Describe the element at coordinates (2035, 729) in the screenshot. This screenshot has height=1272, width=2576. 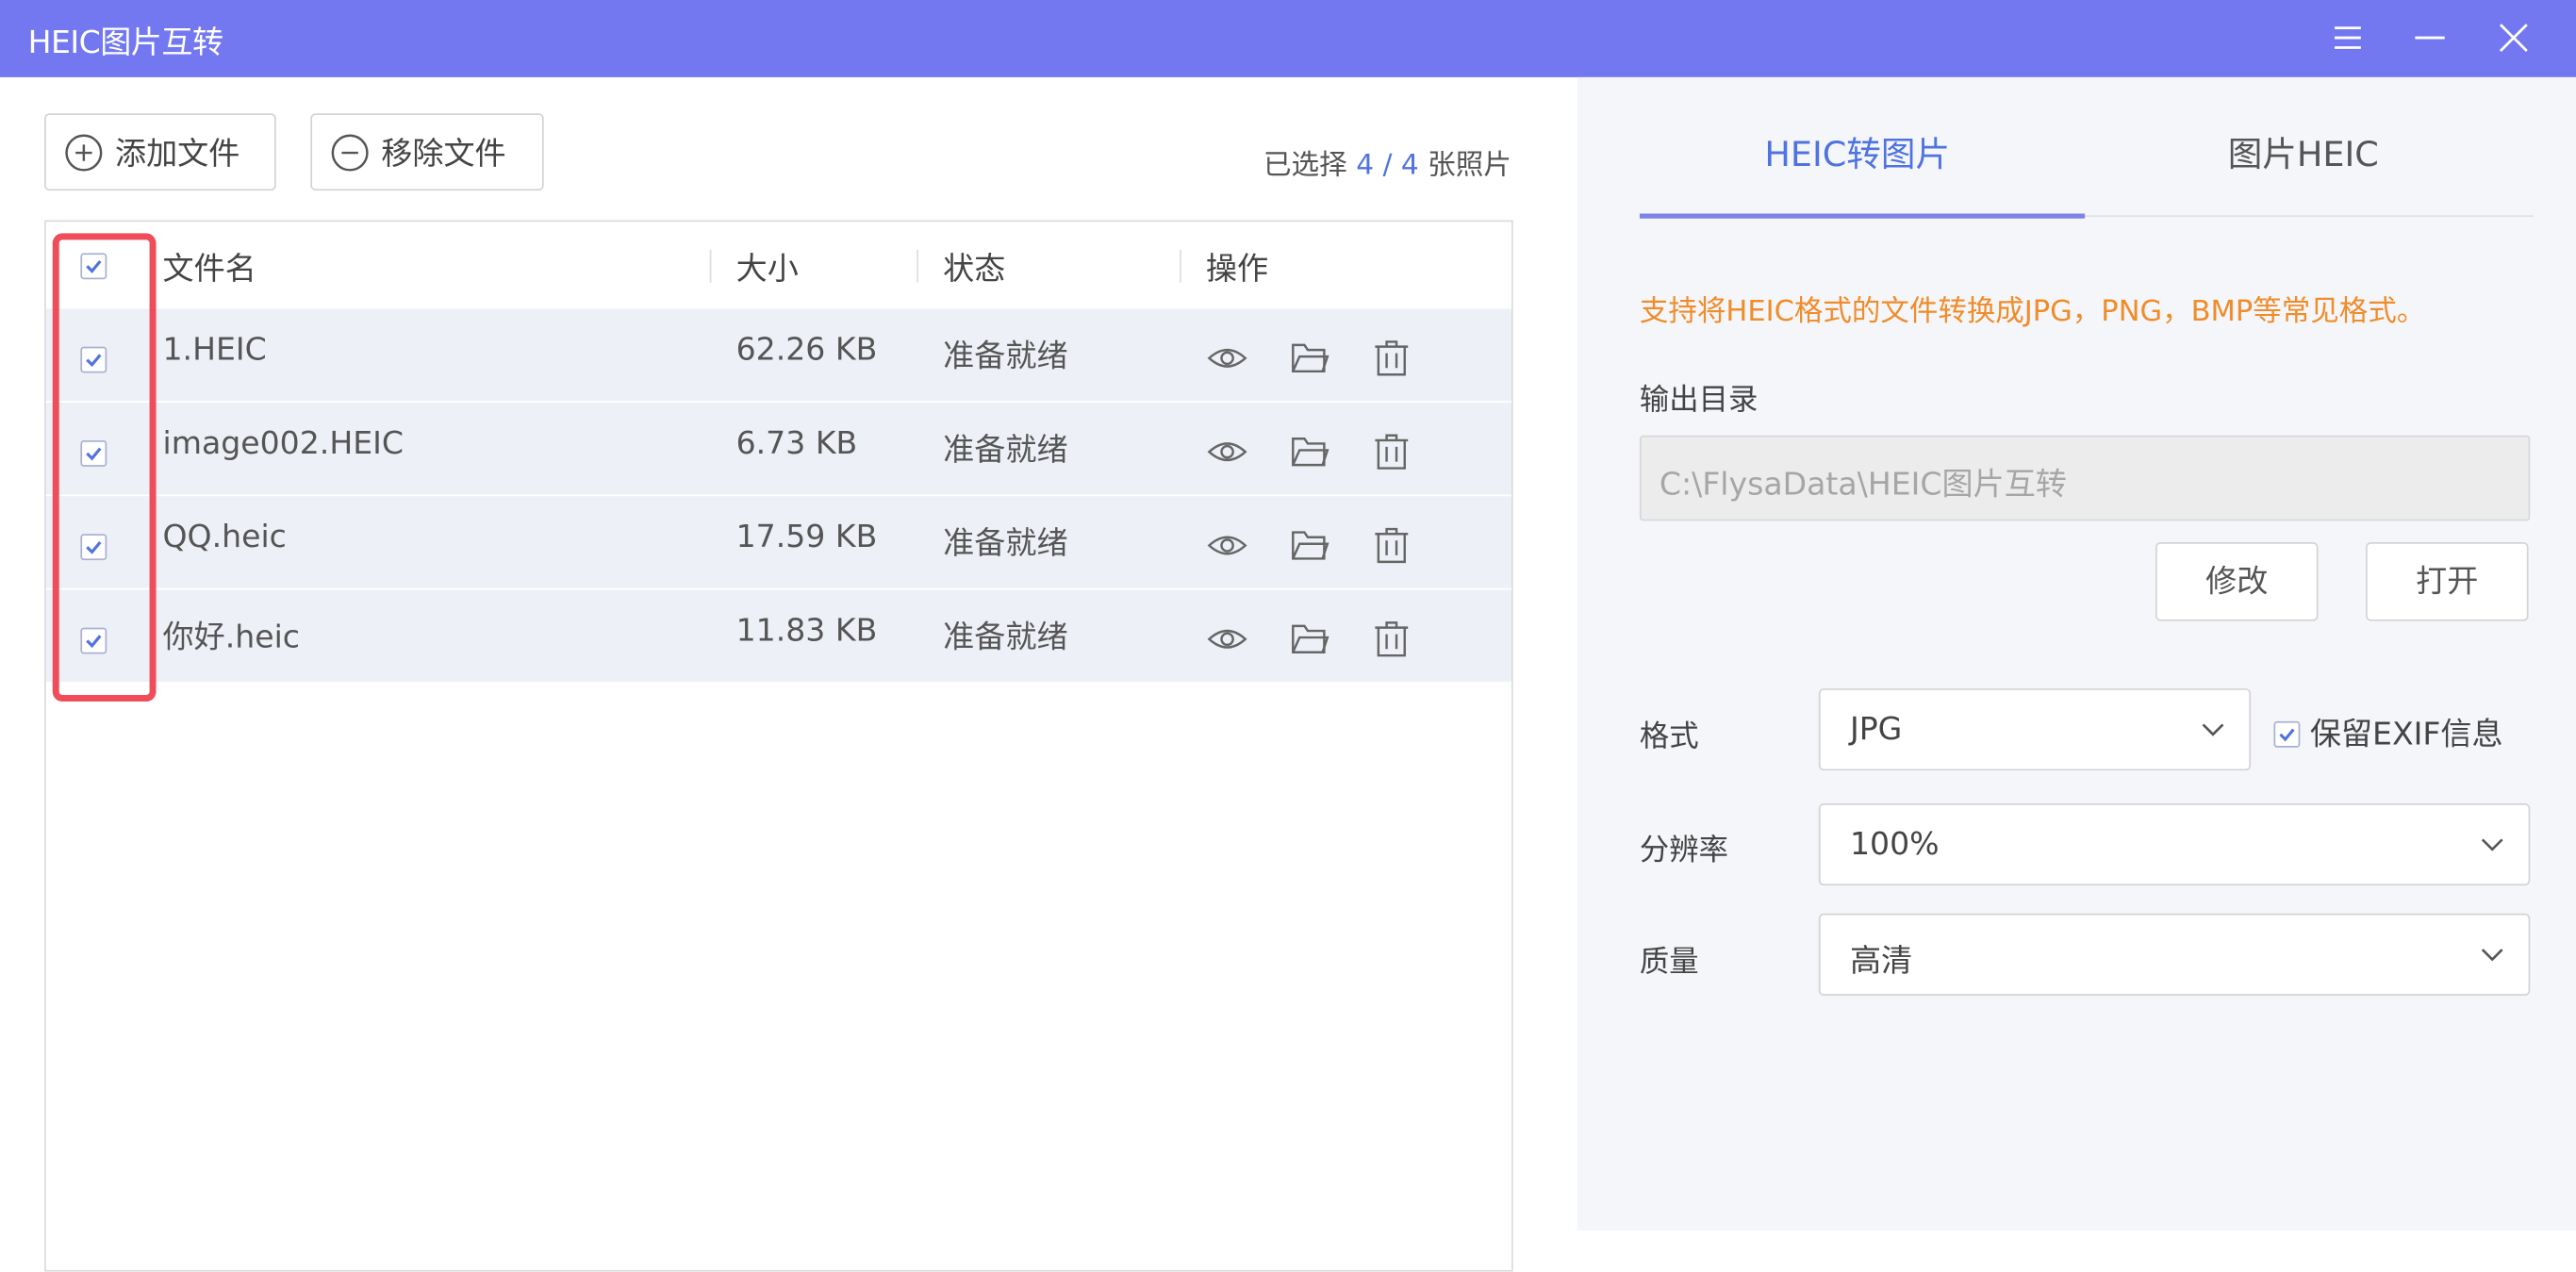
I see `format-select: JPG` at that location.